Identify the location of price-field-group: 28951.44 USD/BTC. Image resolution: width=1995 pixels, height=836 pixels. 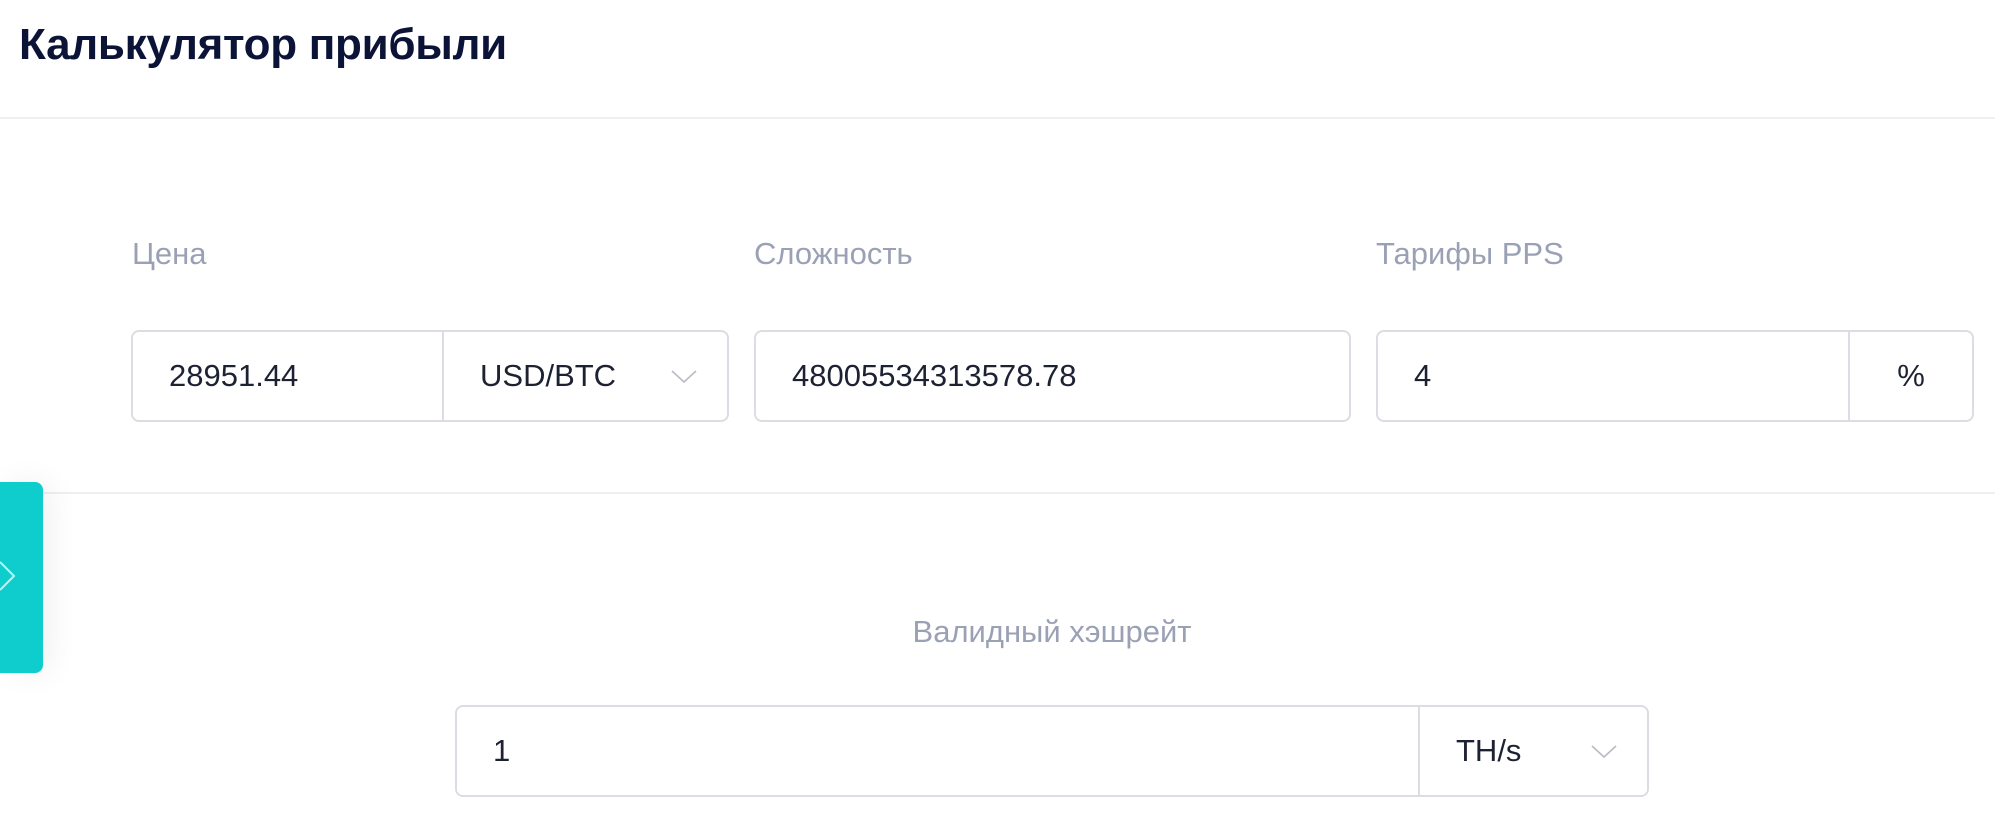
(430, 376).